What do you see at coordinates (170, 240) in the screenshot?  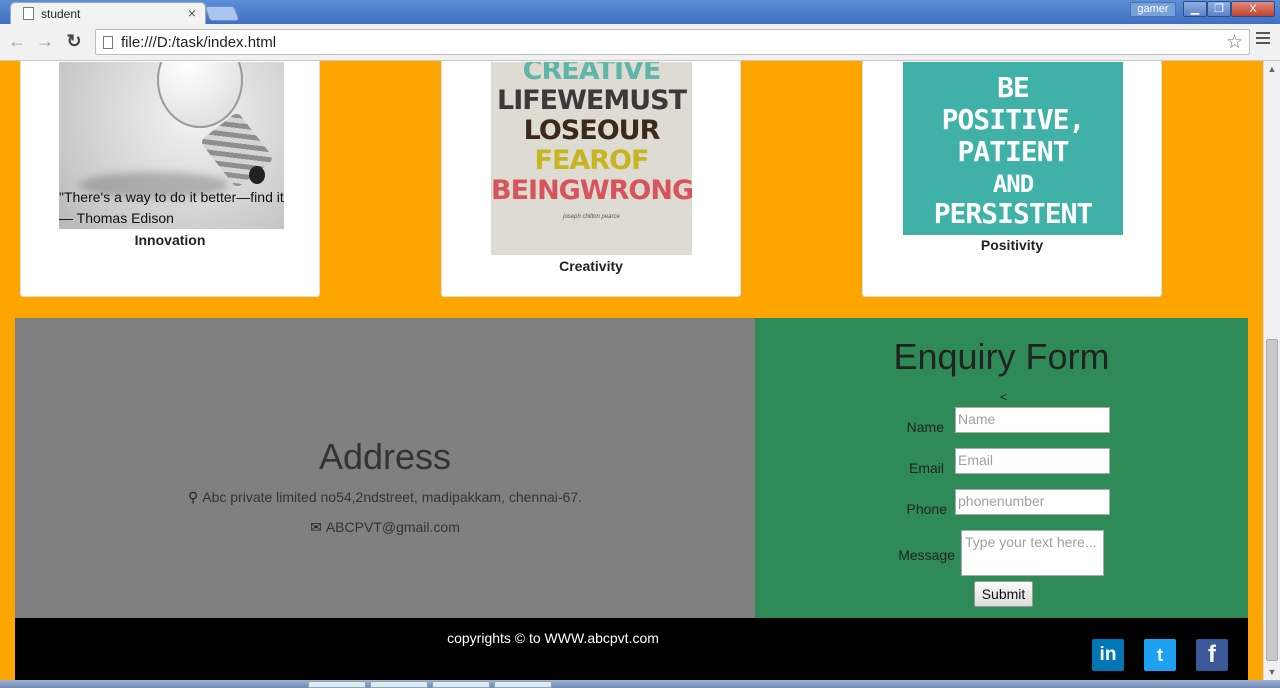 I see `card-caption: Innovation` at bounding box center [170, 240].